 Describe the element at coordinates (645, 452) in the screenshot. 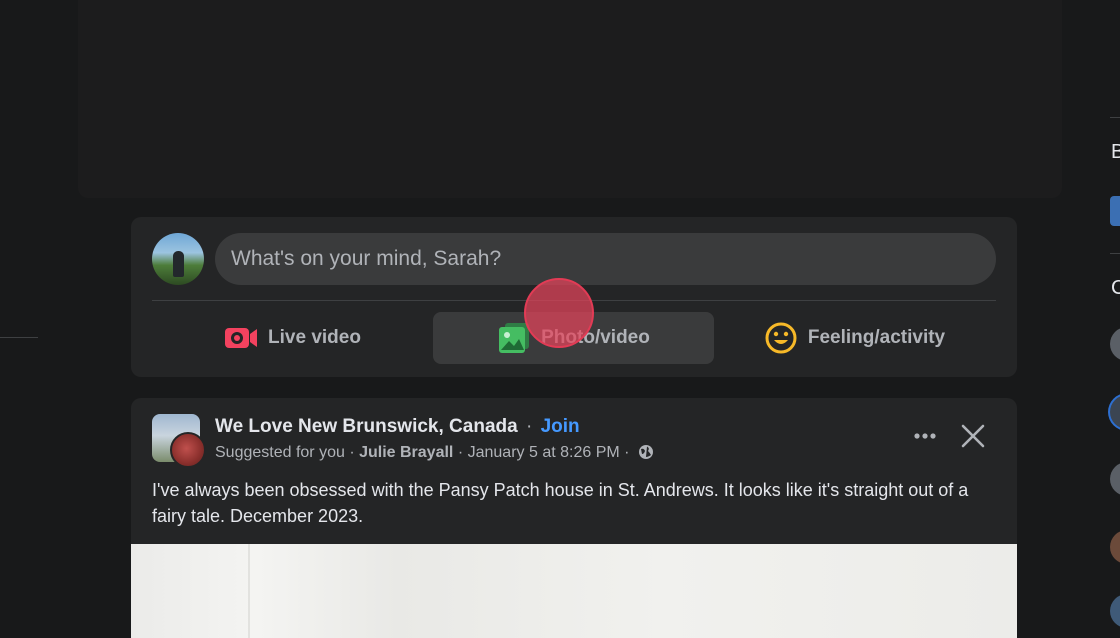

I see `globe-icon` at that location.